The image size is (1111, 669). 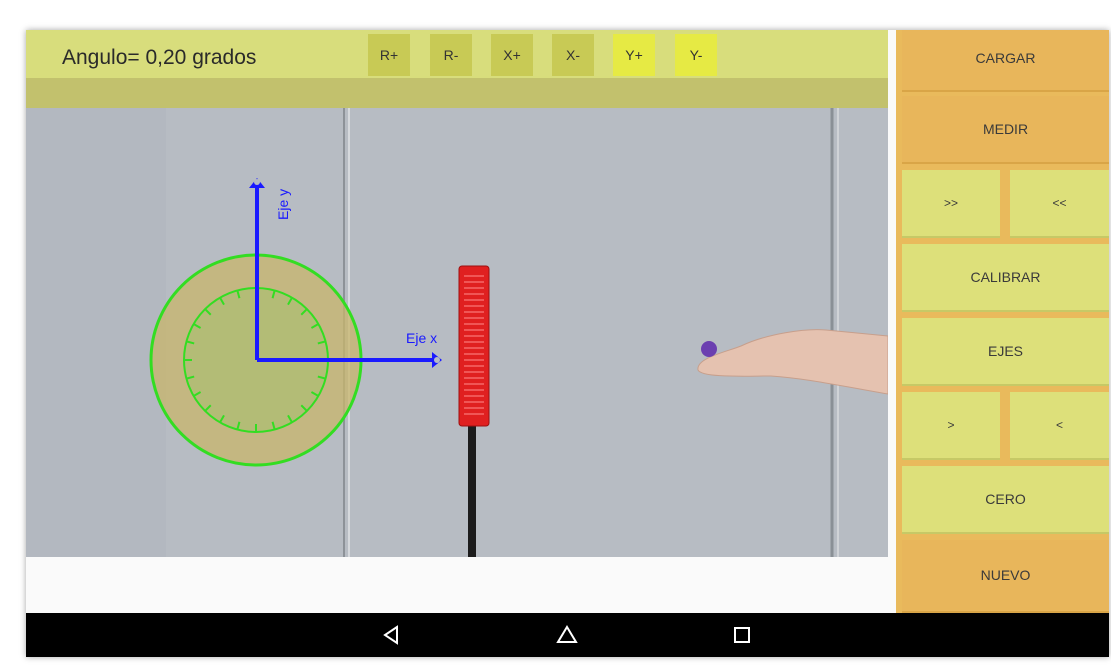 What do you see at coordinates (457, 93) in the screenshot?
I see `toolbar-shadow-strip` at bounding box center [457, 93].